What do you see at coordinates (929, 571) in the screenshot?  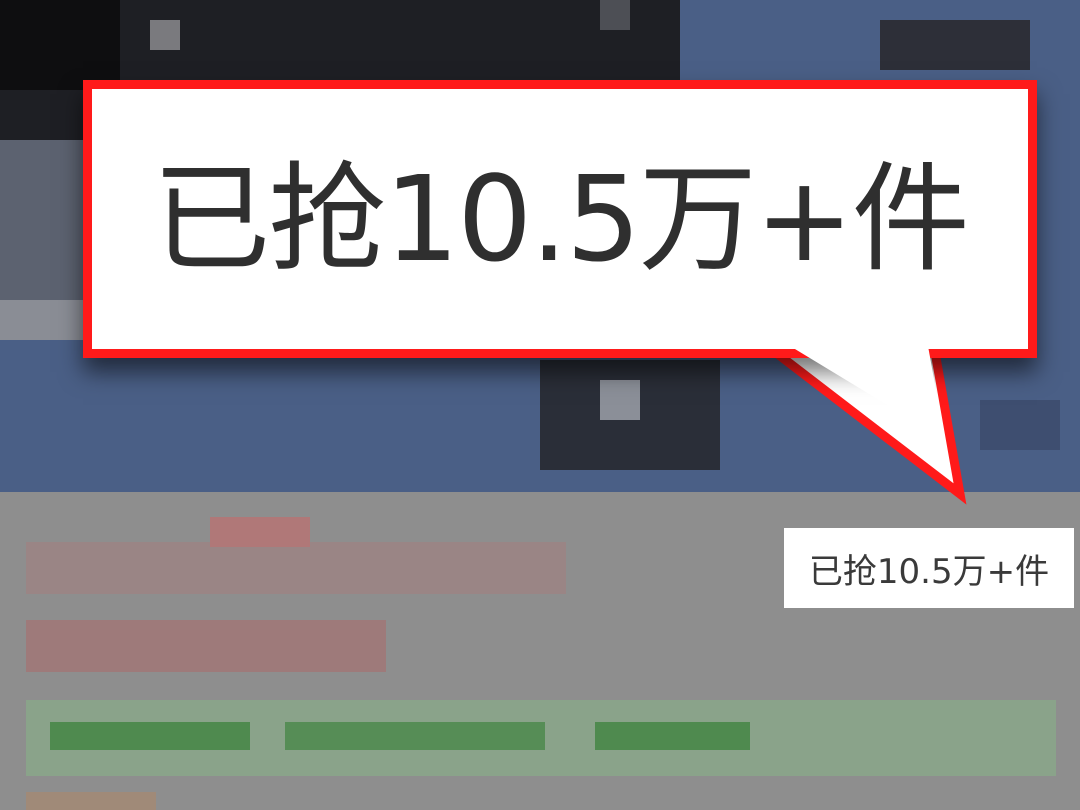 I see `sales-count-text: 已抢10.5万+件` at bounding box center [929, 571].